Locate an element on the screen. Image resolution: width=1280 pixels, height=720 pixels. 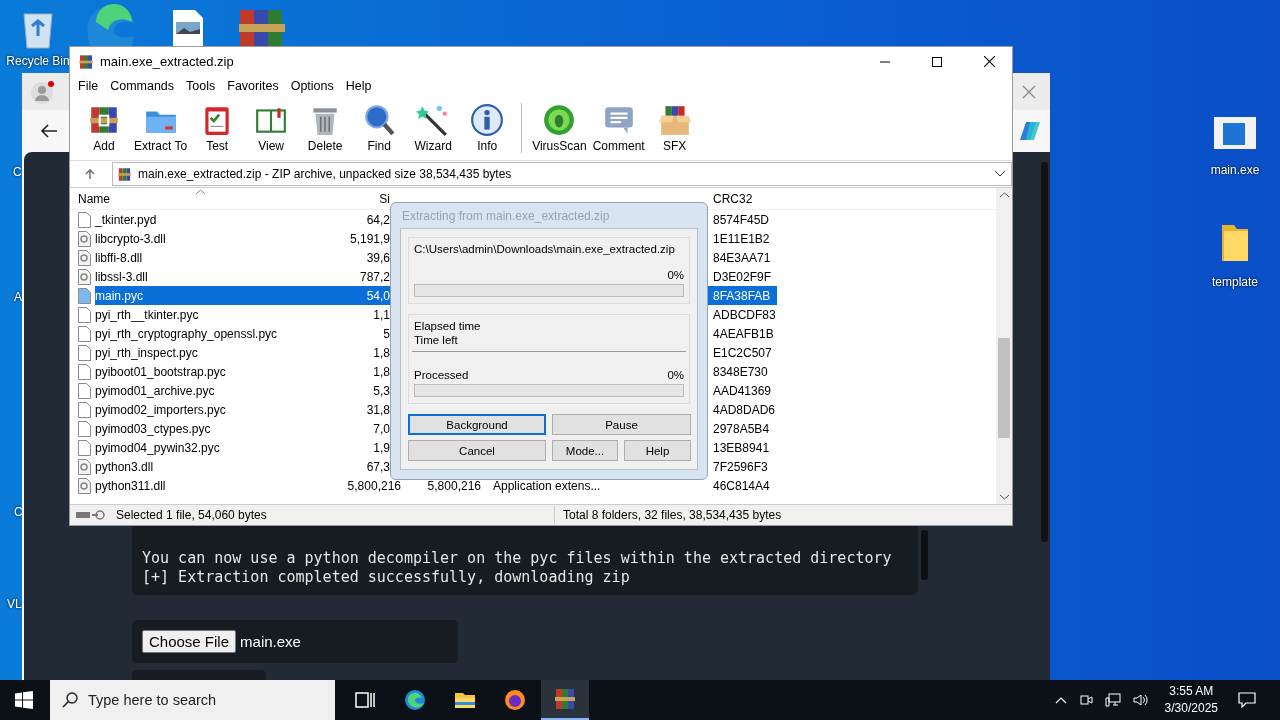
label: Processed is located at coordinates (441, 375).